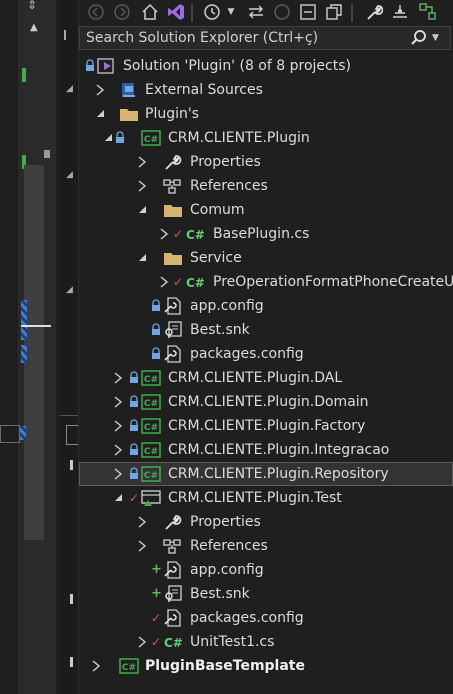 The width and height of the screenshot is (453, 694). Describe the element at coordinates (266, 642) in the screenshot. I see `tree-item-unittest: ✓ C# UnitTest1.cs` at that location.